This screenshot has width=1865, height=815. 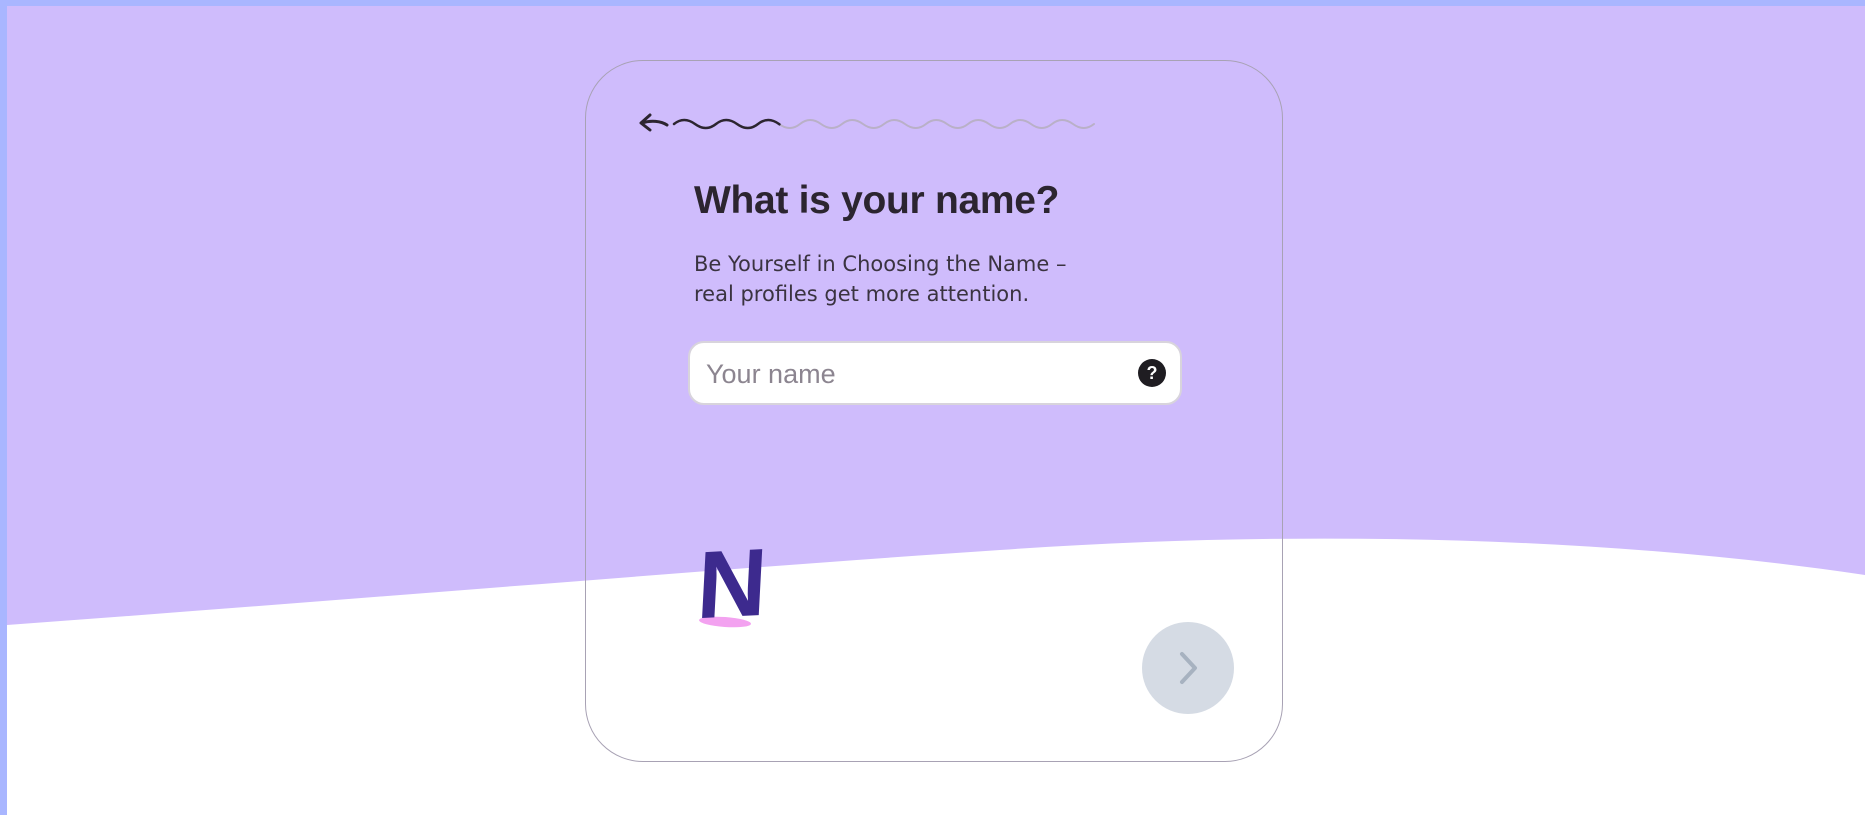 I want to click on next-button, so click(x=1188, y=668).